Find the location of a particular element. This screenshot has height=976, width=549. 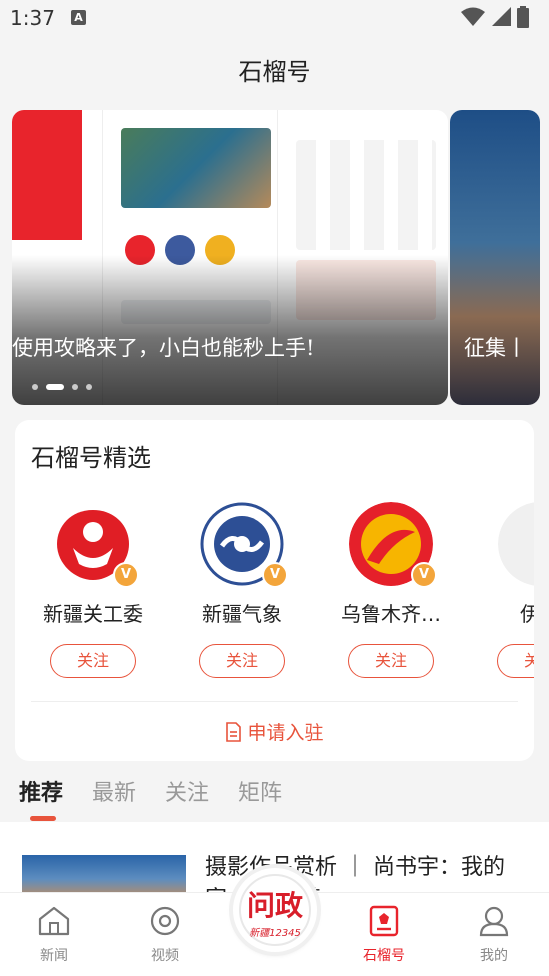

video-icon is located at coordinates (165, 921).